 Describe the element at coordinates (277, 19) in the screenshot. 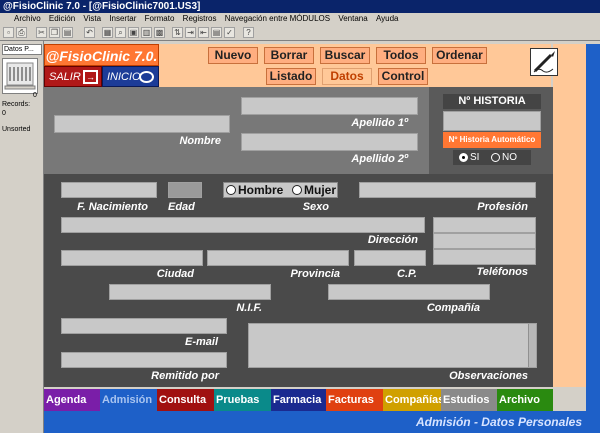

I see `menu-navegacion: Navegación entre MÓDULOS` at that location.